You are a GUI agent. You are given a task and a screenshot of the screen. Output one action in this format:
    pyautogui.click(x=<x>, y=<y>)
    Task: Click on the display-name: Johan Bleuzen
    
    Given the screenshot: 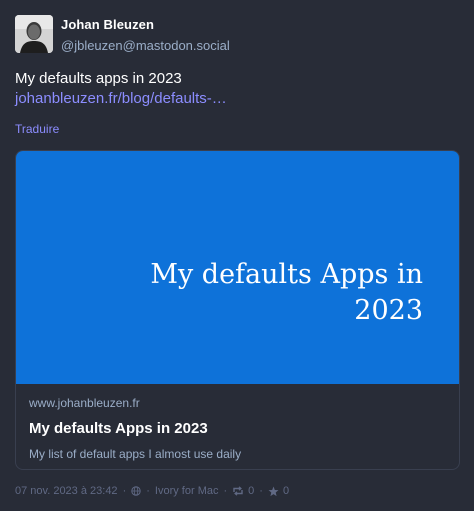 What is the action you would take?
    pyautogui.click(x=145, y=25)
    